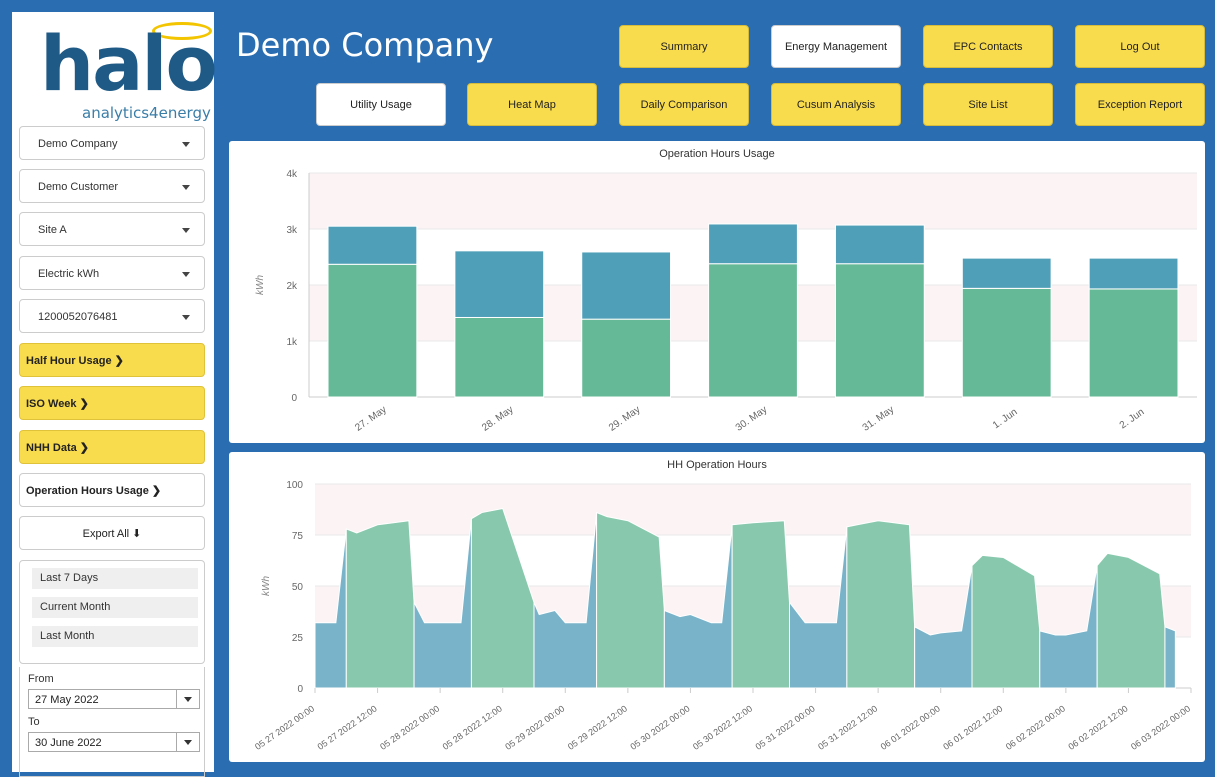  I want to click on page-title: Demo Company, so click(365, 45).